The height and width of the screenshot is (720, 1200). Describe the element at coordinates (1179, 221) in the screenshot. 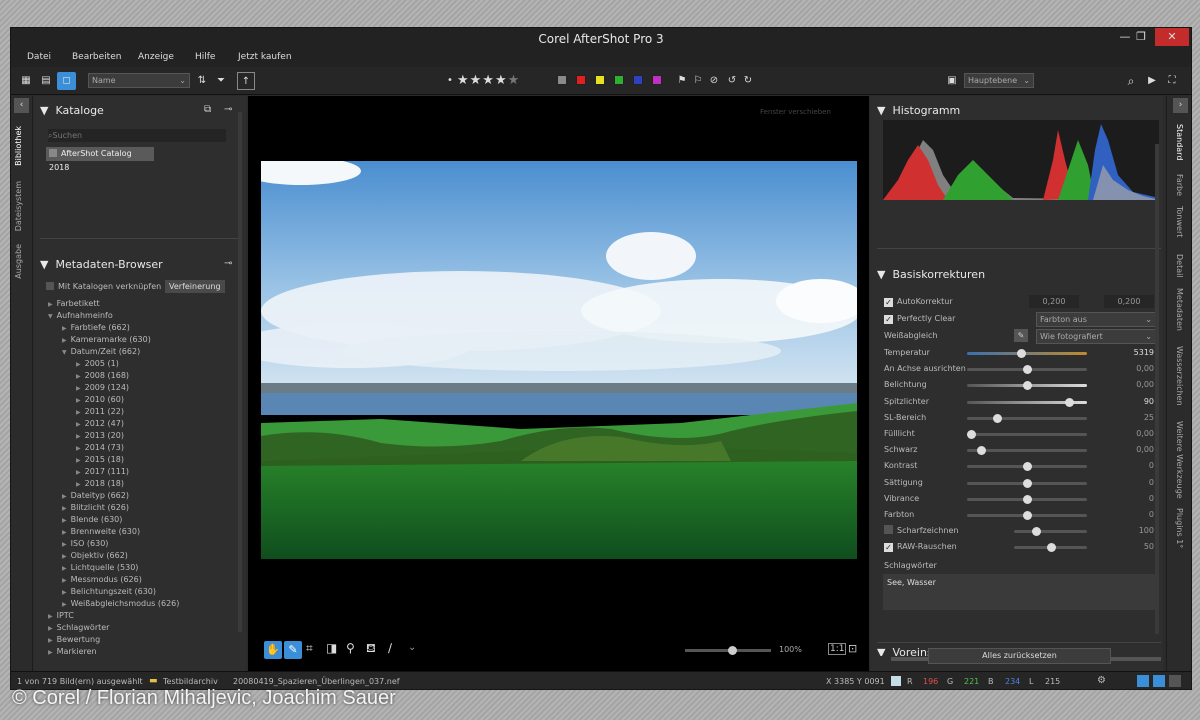

I see `tab-right: Tonwert` at that location.